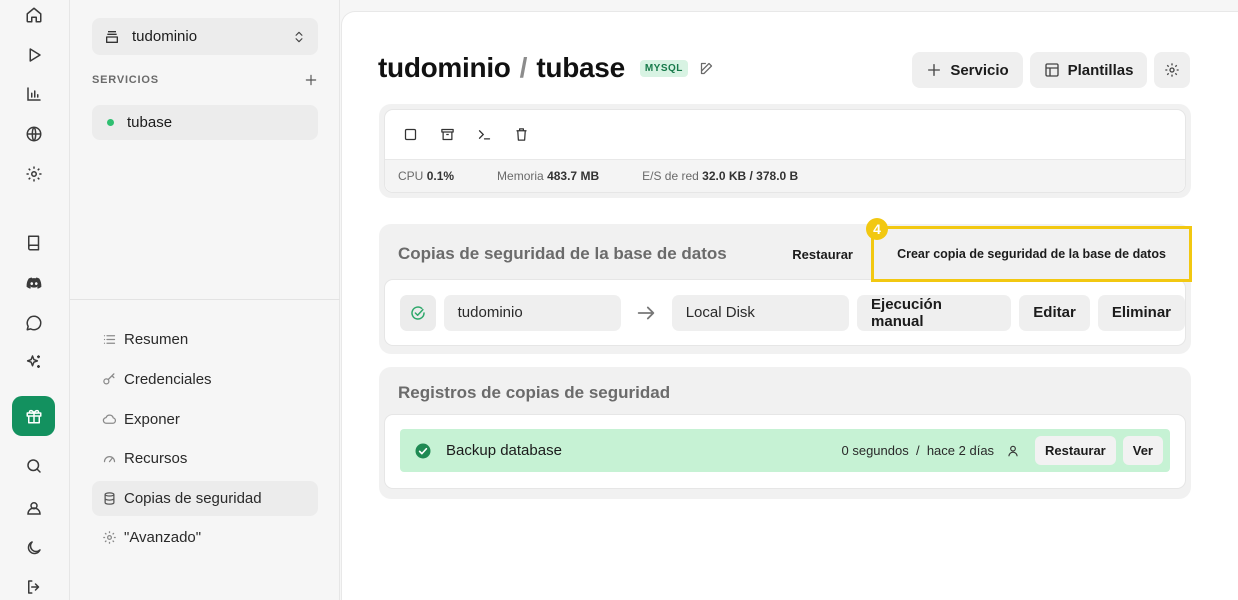 This screenshot has width=1238, height=600. What do you see at coordinates (156, 339) in the screenshot?
I see `nav-label: Resumen` at bounding box center [156, 339].